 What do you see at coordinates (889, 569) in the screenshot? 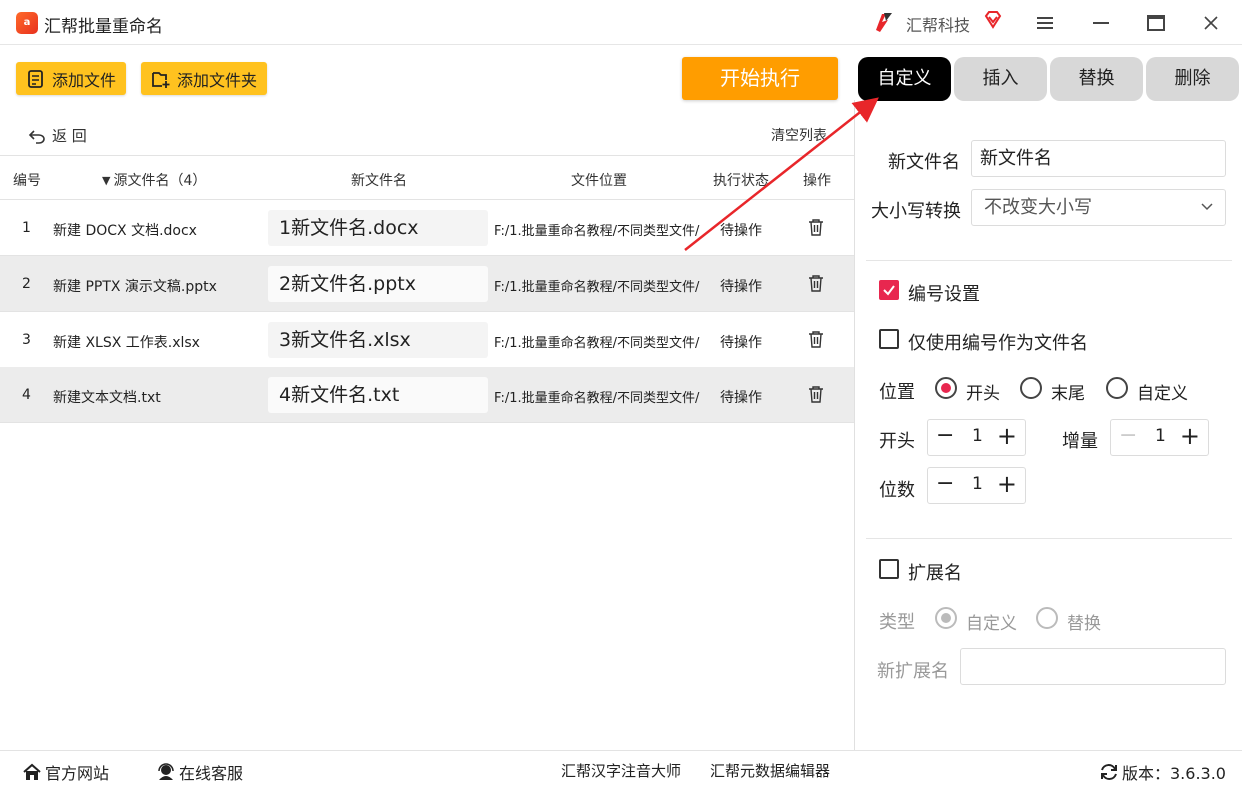
I see `extension-checkbox` at bounding box center [889, 569].